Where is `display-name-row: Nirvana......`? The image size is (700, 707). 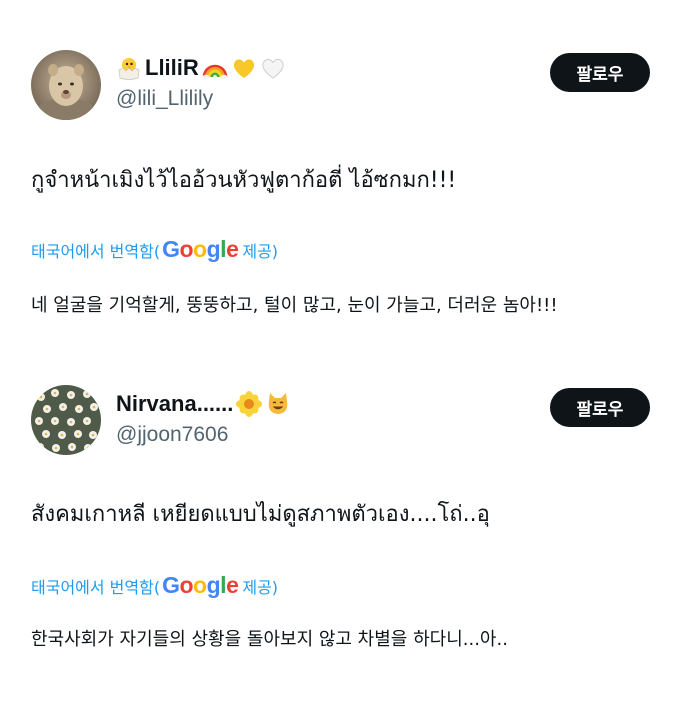
display-name-row: Nirvana...... is located at coordinates (203, 404).